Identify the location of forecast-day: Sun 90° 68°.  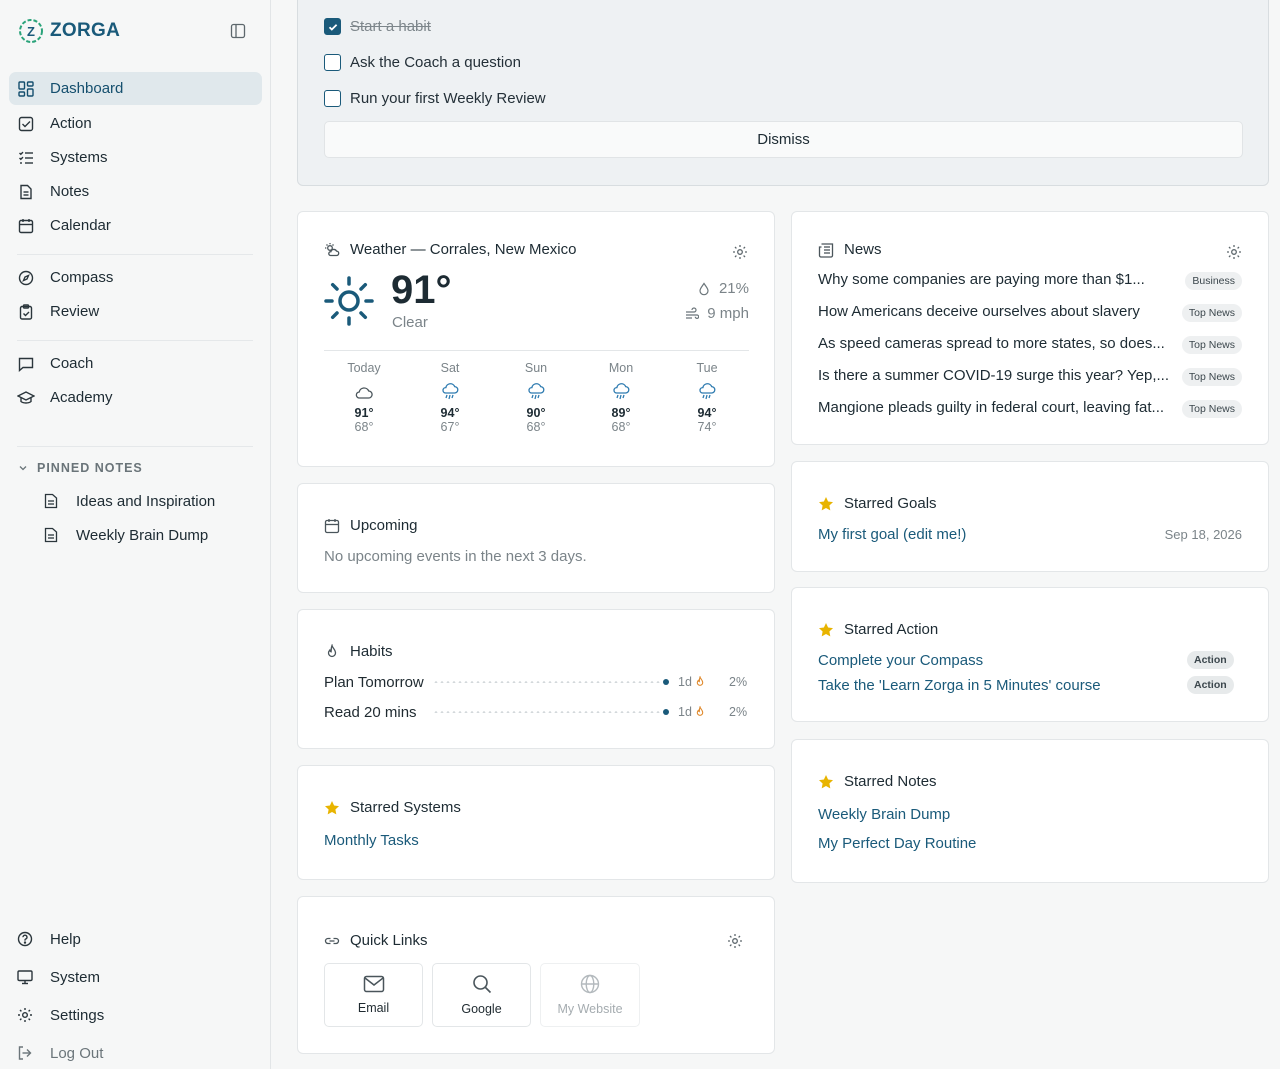
(536, 397).